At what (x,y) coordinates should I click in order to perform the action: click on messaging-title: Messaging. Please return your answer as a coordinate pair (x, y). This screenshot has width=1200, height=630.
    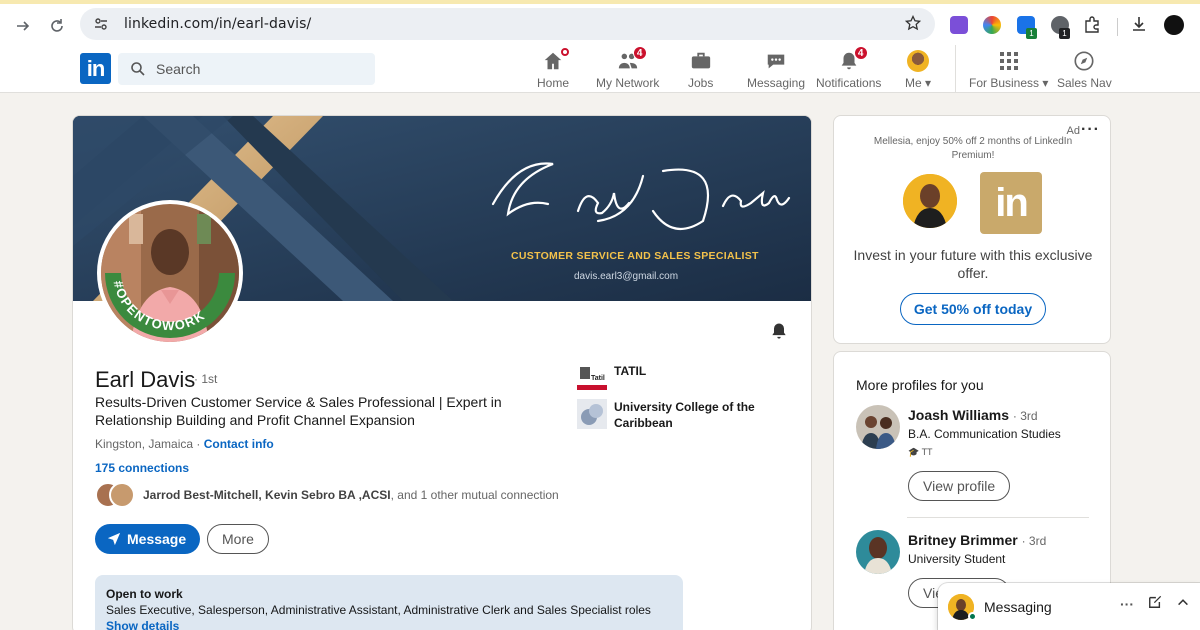
    Looking at the image, I should click on (1018, 606).